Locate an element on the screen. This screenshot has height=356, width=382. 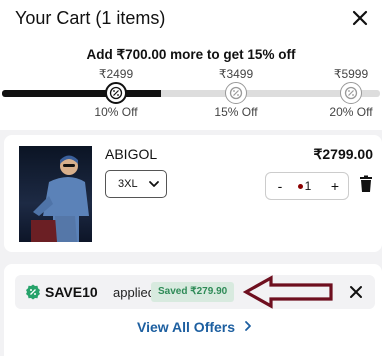
tier-price-3: ₹5999 is located at coordinates (351, 74).